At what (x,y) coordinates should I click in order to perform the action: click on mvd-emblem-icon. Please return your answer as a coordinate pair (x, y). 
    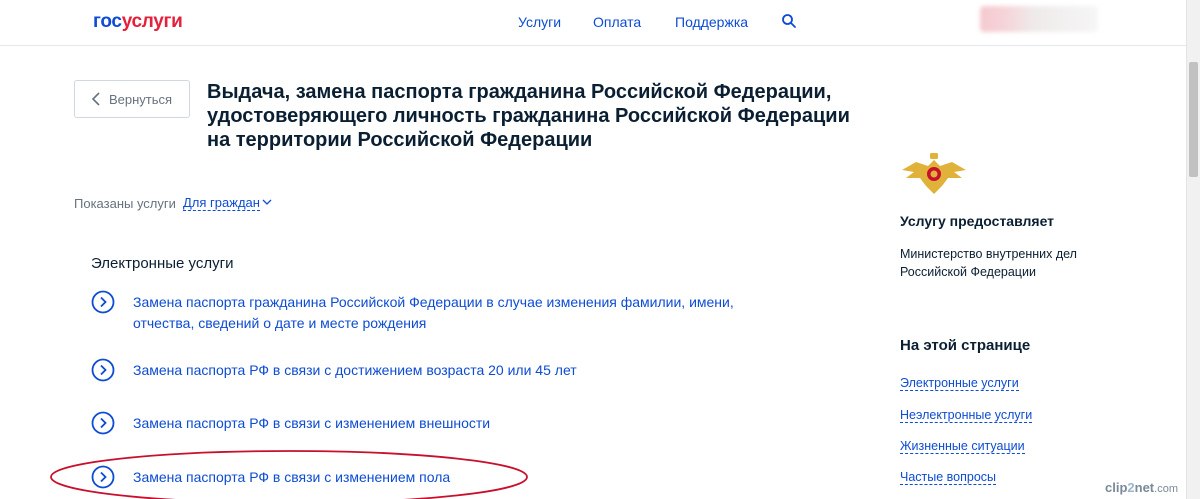
    Looking at the image, I should click on (934, 173).